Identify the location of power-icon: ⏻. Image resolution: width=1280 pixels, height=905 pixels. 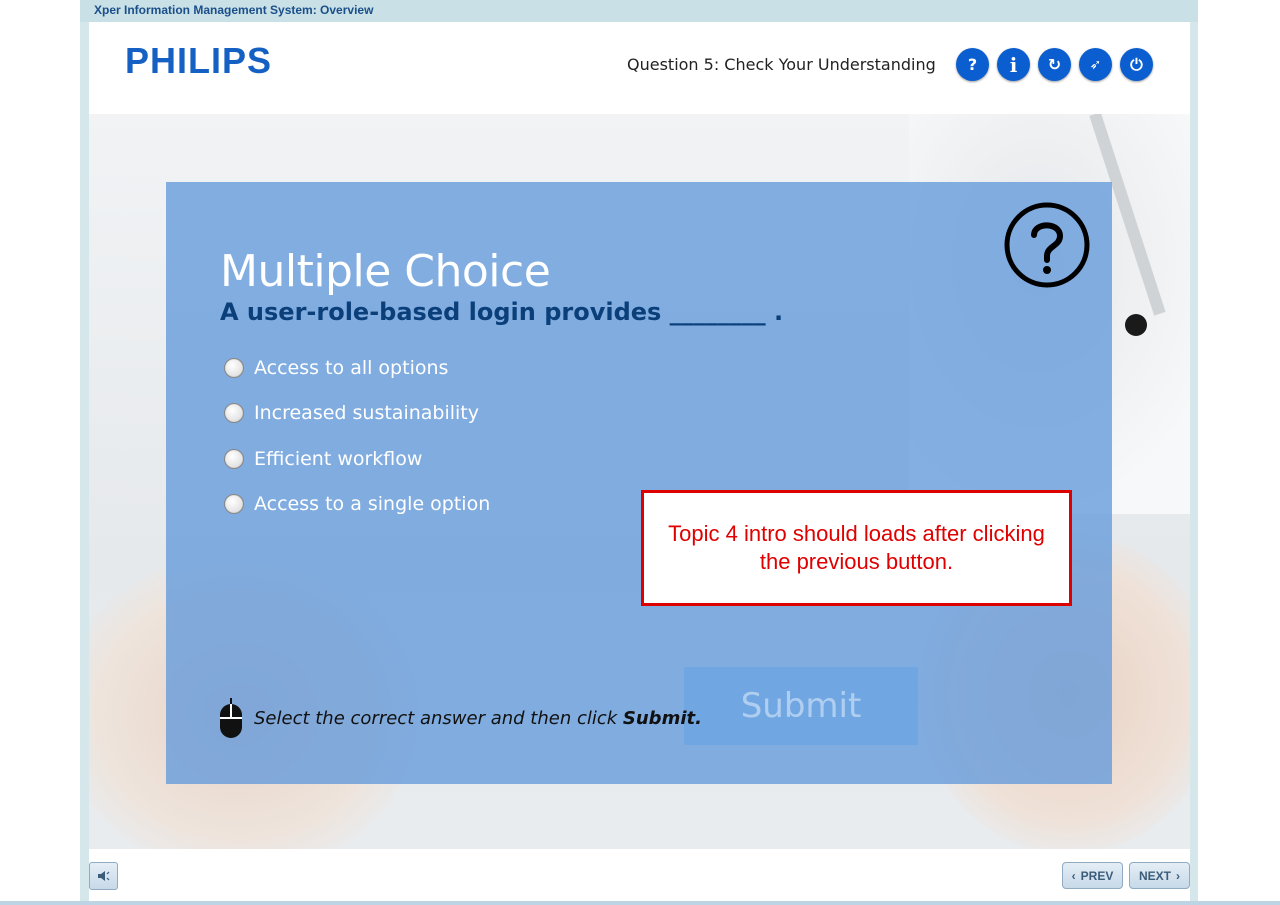
(1136, 64).